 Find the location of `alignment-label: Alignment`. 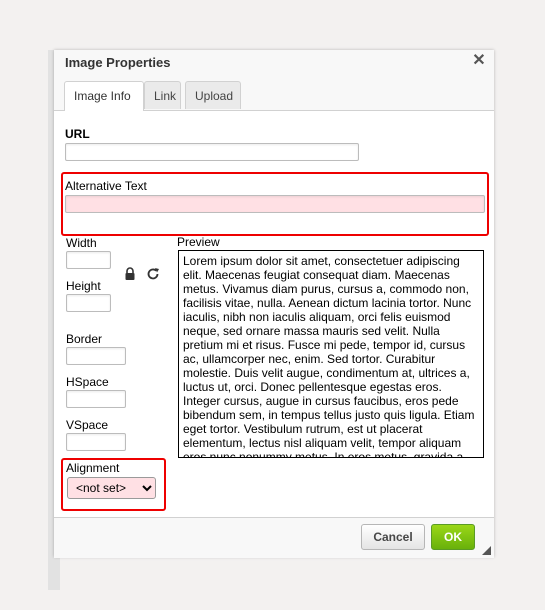

alignment-label: Alignment is located at coordinates (93, 468).